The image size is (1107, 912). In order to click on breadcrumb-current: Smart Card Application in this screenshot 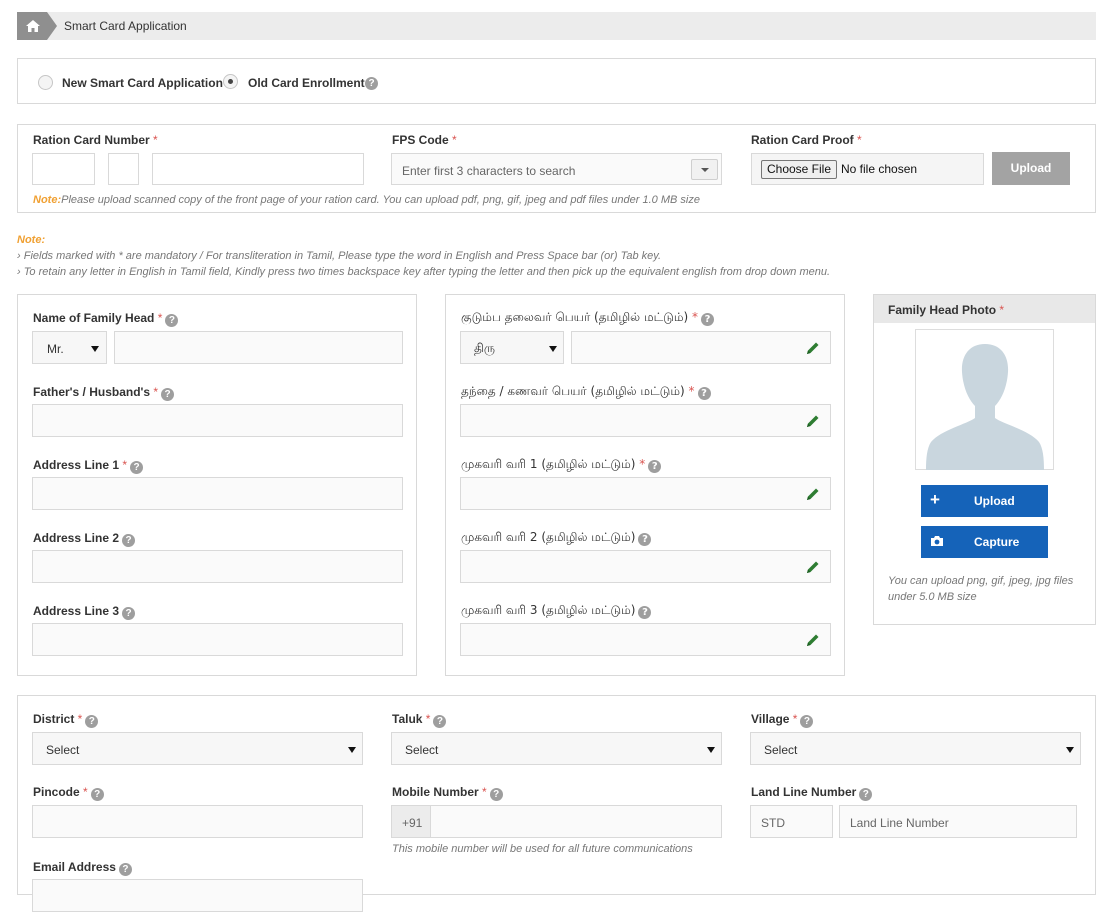, I will do `click(125, 26)`.